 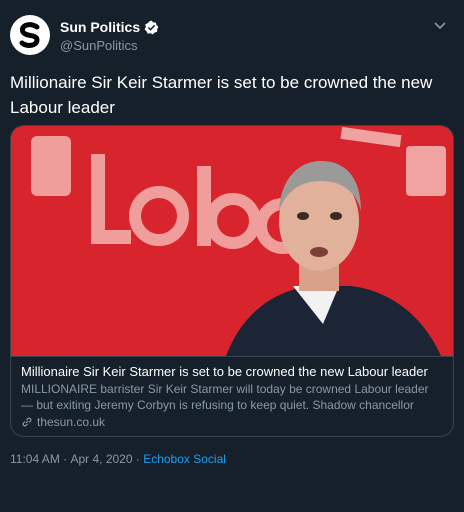 What do you see at coordinates (99, 45) in the screenshot?
I see `author-handle: @SunPolitics` at bounding box center [99, 45].